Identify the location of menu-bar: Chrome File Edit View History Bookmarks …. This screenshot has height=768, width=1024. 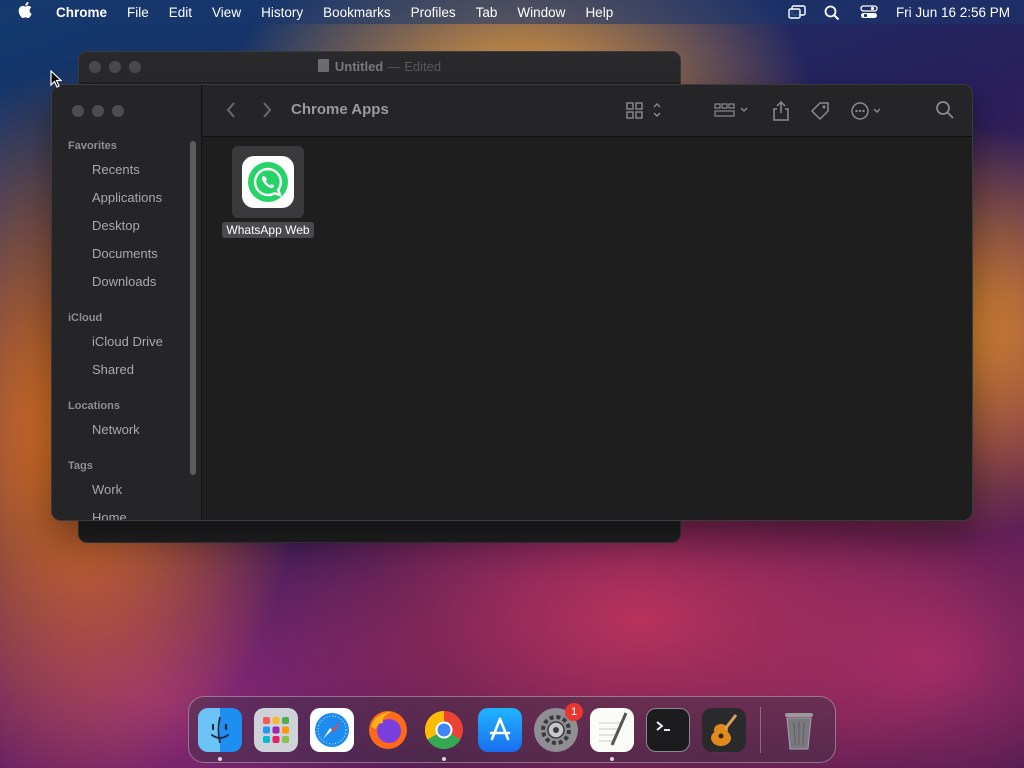
(512, 12).